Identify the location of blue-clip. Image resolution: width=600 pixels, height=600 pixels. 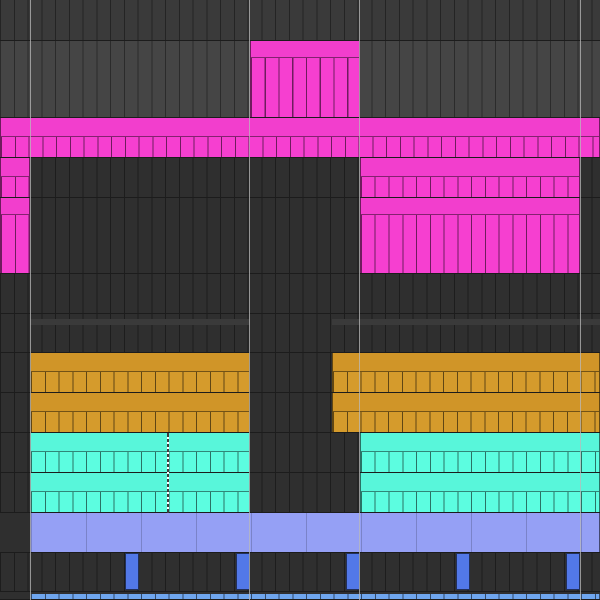
(315, 596).